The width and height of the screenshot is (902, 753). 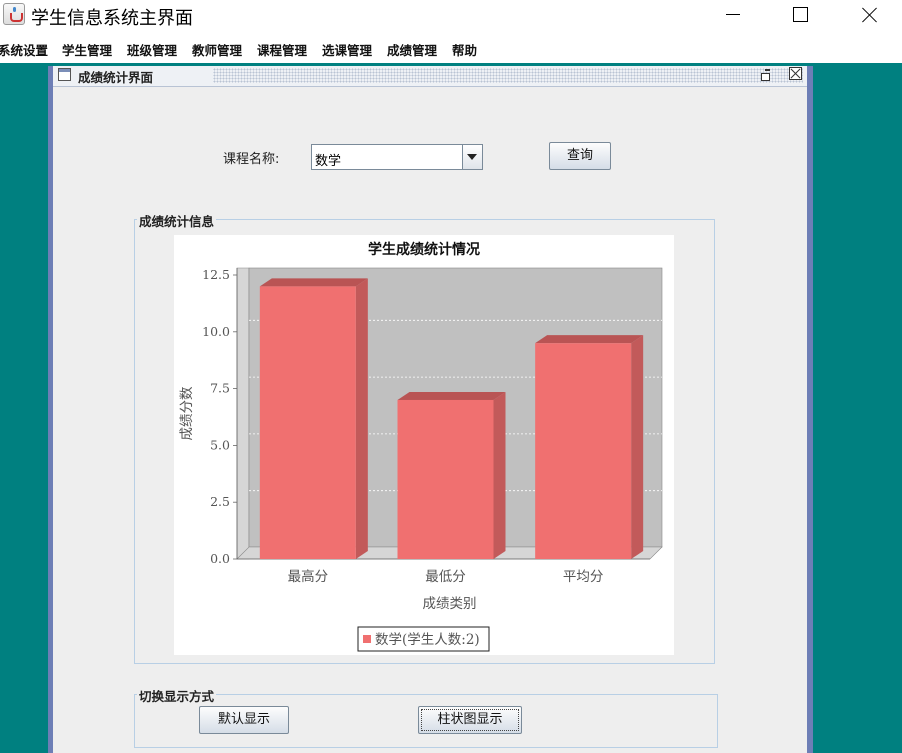 I want to click on restore-frame-icon, so click(x=767, y=75).